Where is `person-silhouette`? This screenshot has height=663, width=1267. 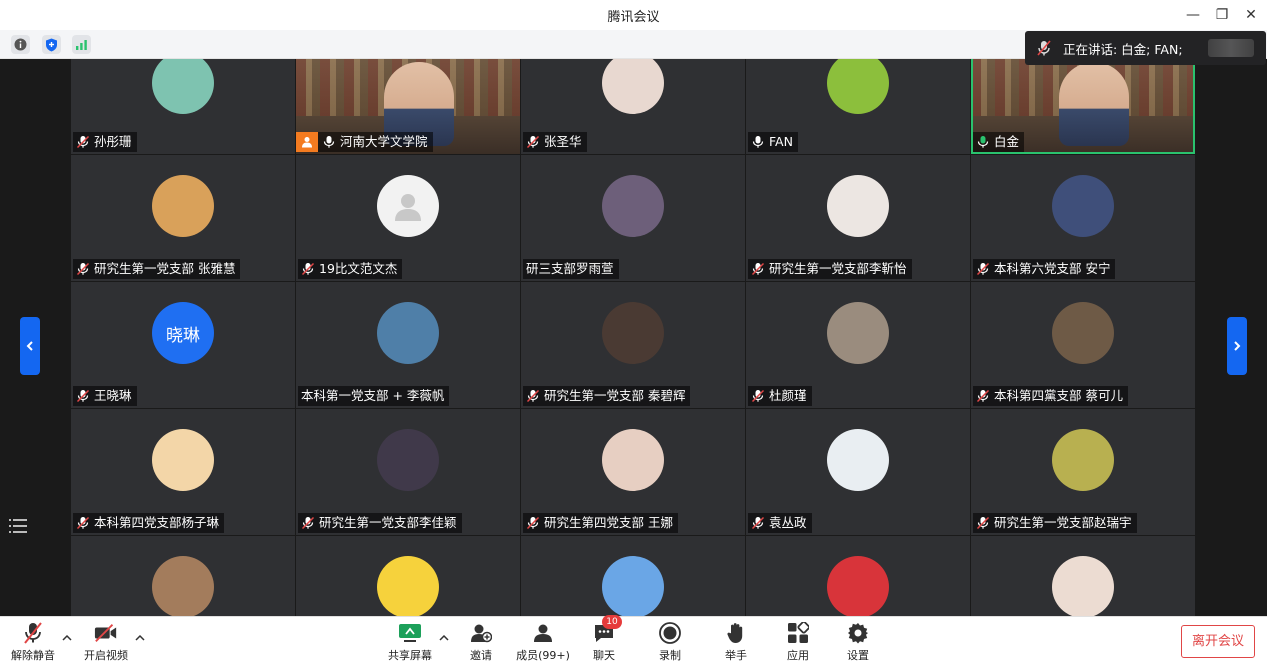
person-silhouette is located at coordinates (1094, 104).